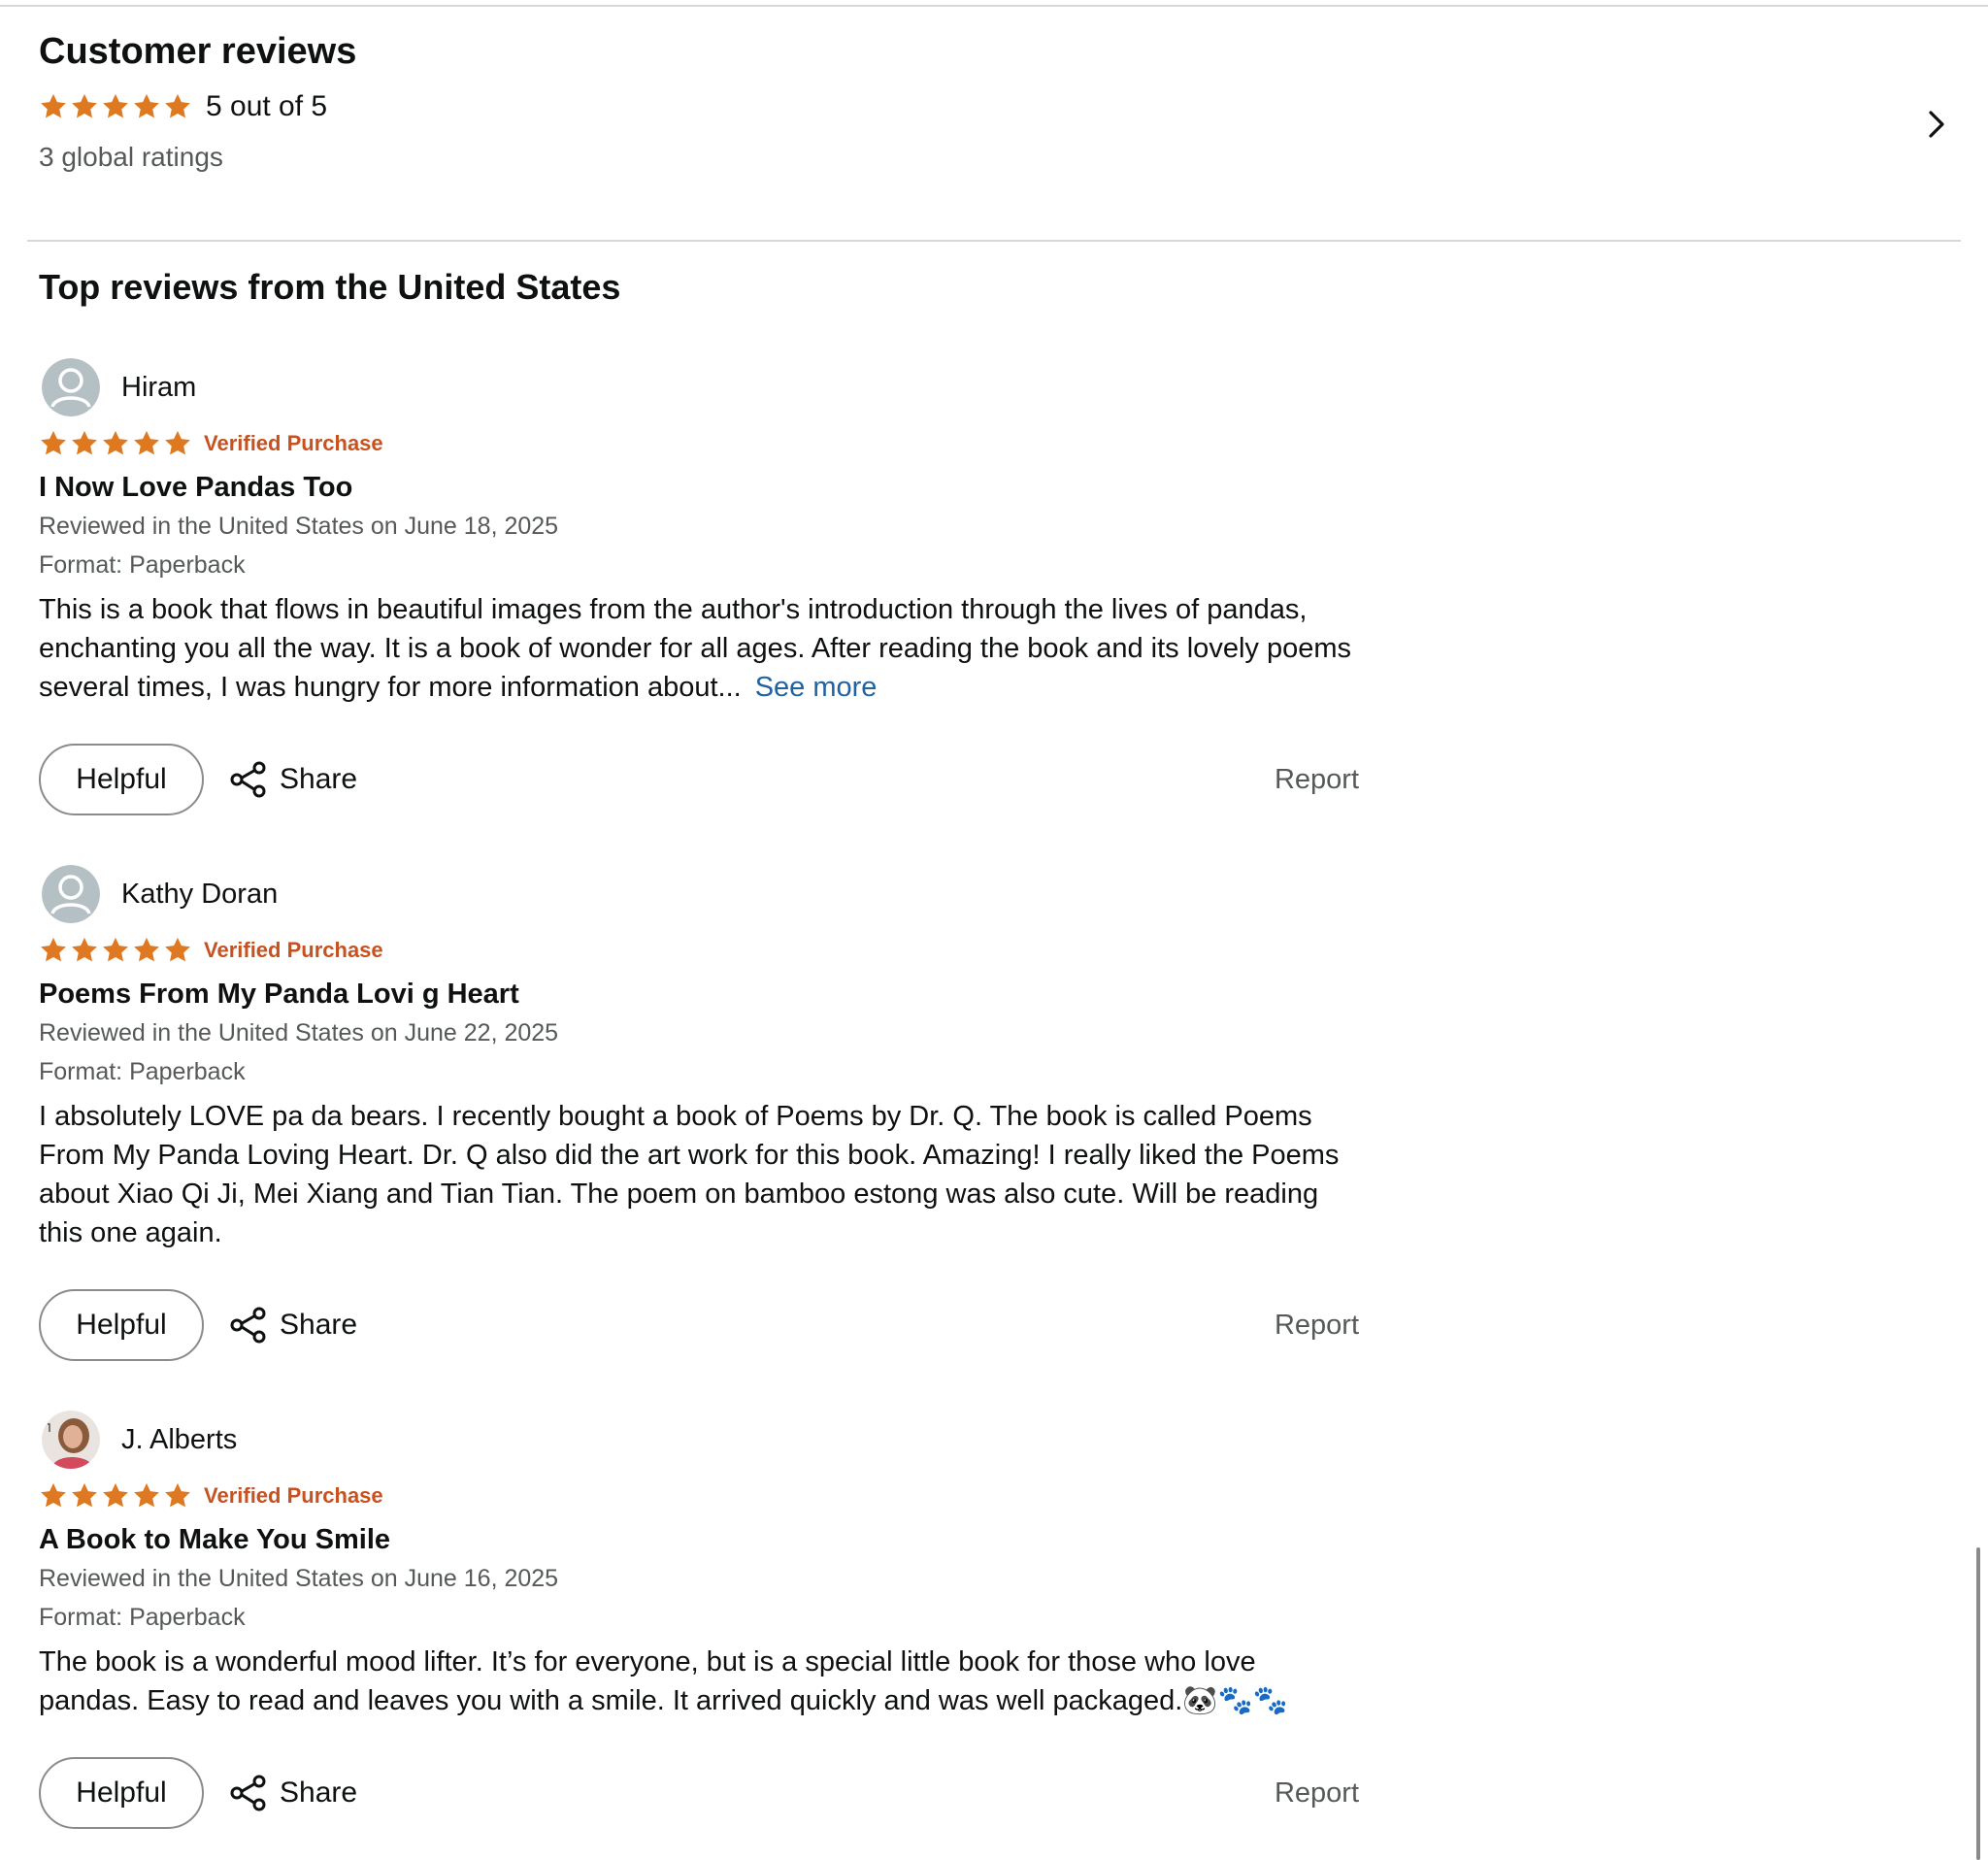 The image size is (1988, 1860). Describe the element at coordinates (180, 1439) in the screenshot. I see `reviewer-name: J. Alberts` at that location.